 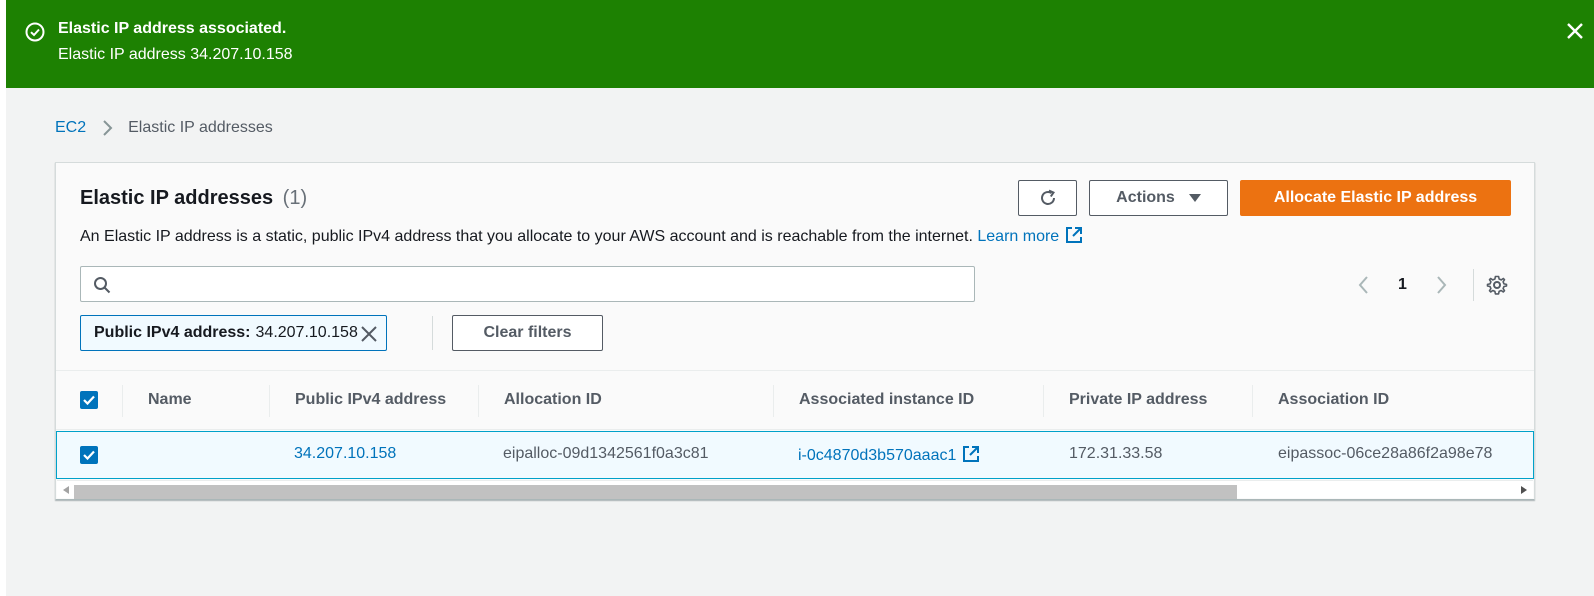 I want to click on actions-label: Actions, so click(x=1145, y=197).